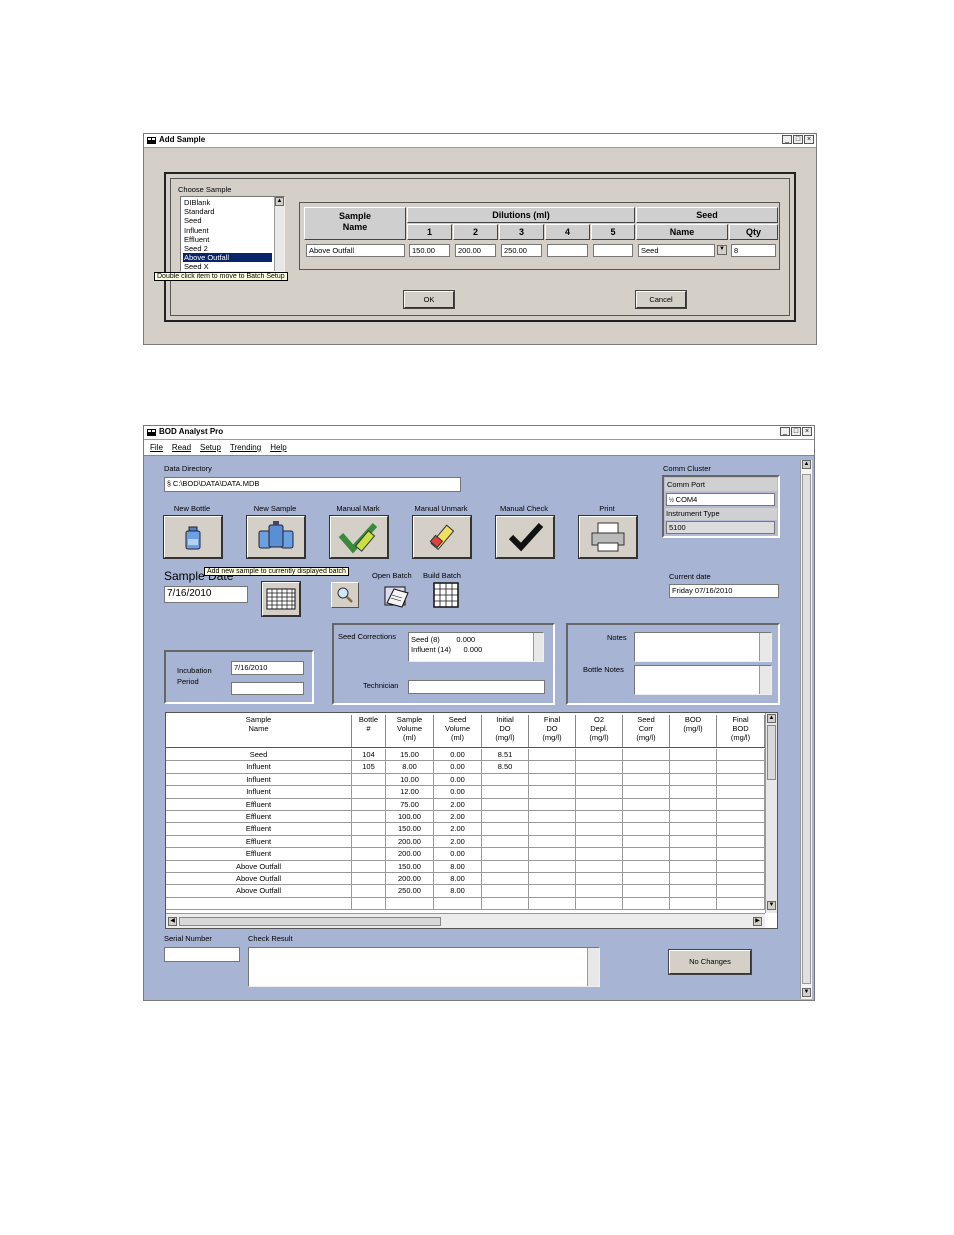 Image resolution: width=954 pixels, height=1235 pixels. What do you see at coordinates (355, 250) in the screenshot?
I see `sample-name-input: Above Outfall` at bounding box center [355, 250].